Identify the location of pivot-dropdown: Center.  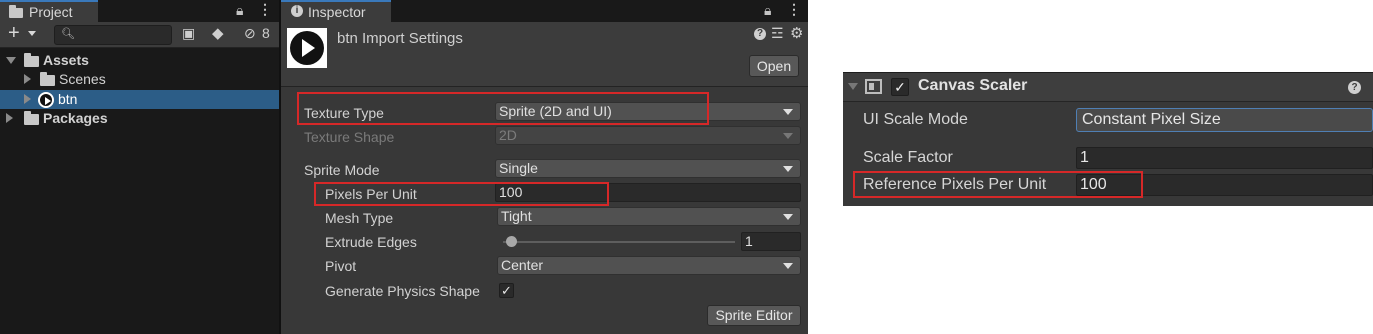
(649, 265).